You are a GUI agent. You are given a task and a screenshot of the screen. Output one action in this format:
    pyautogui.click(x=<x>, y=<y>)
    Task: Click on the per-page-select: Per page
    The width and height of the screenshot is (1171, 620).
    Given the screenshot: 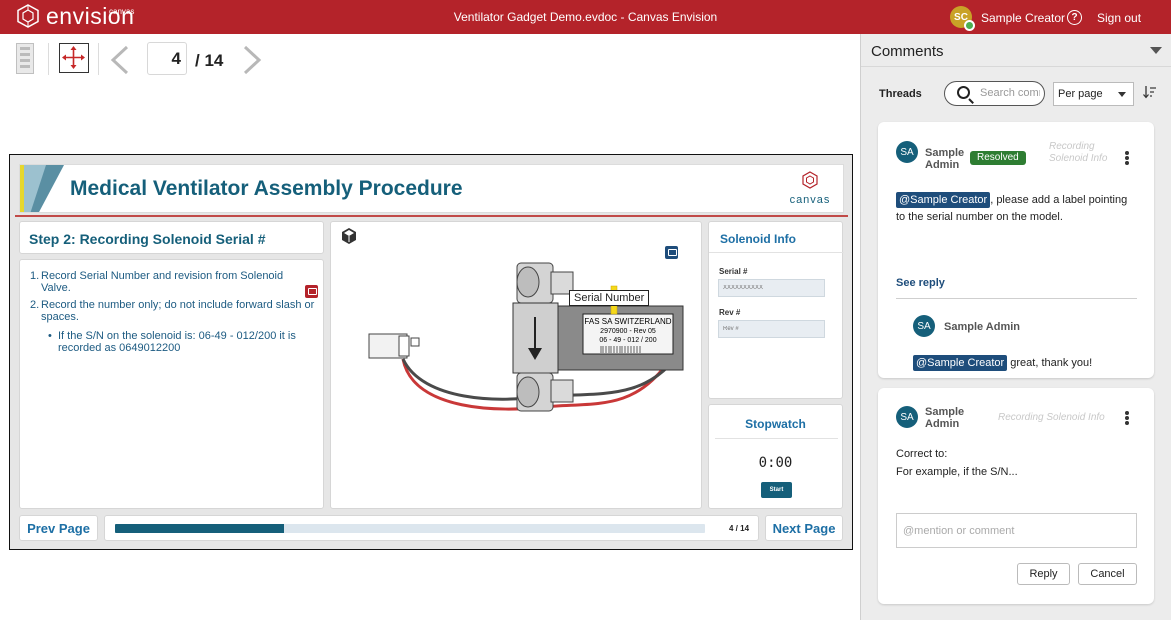 What is the action you would take?
    pyautogui.click(x=1093, y=94)
    